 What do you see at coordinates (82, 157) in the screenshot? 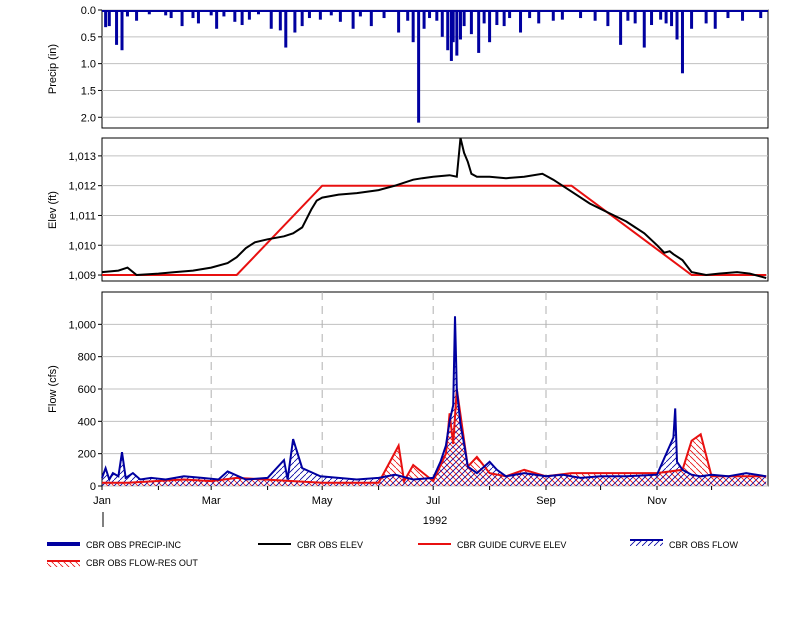
I see `elev-ytick-label: 1,013` at bounding box center [82, 157].